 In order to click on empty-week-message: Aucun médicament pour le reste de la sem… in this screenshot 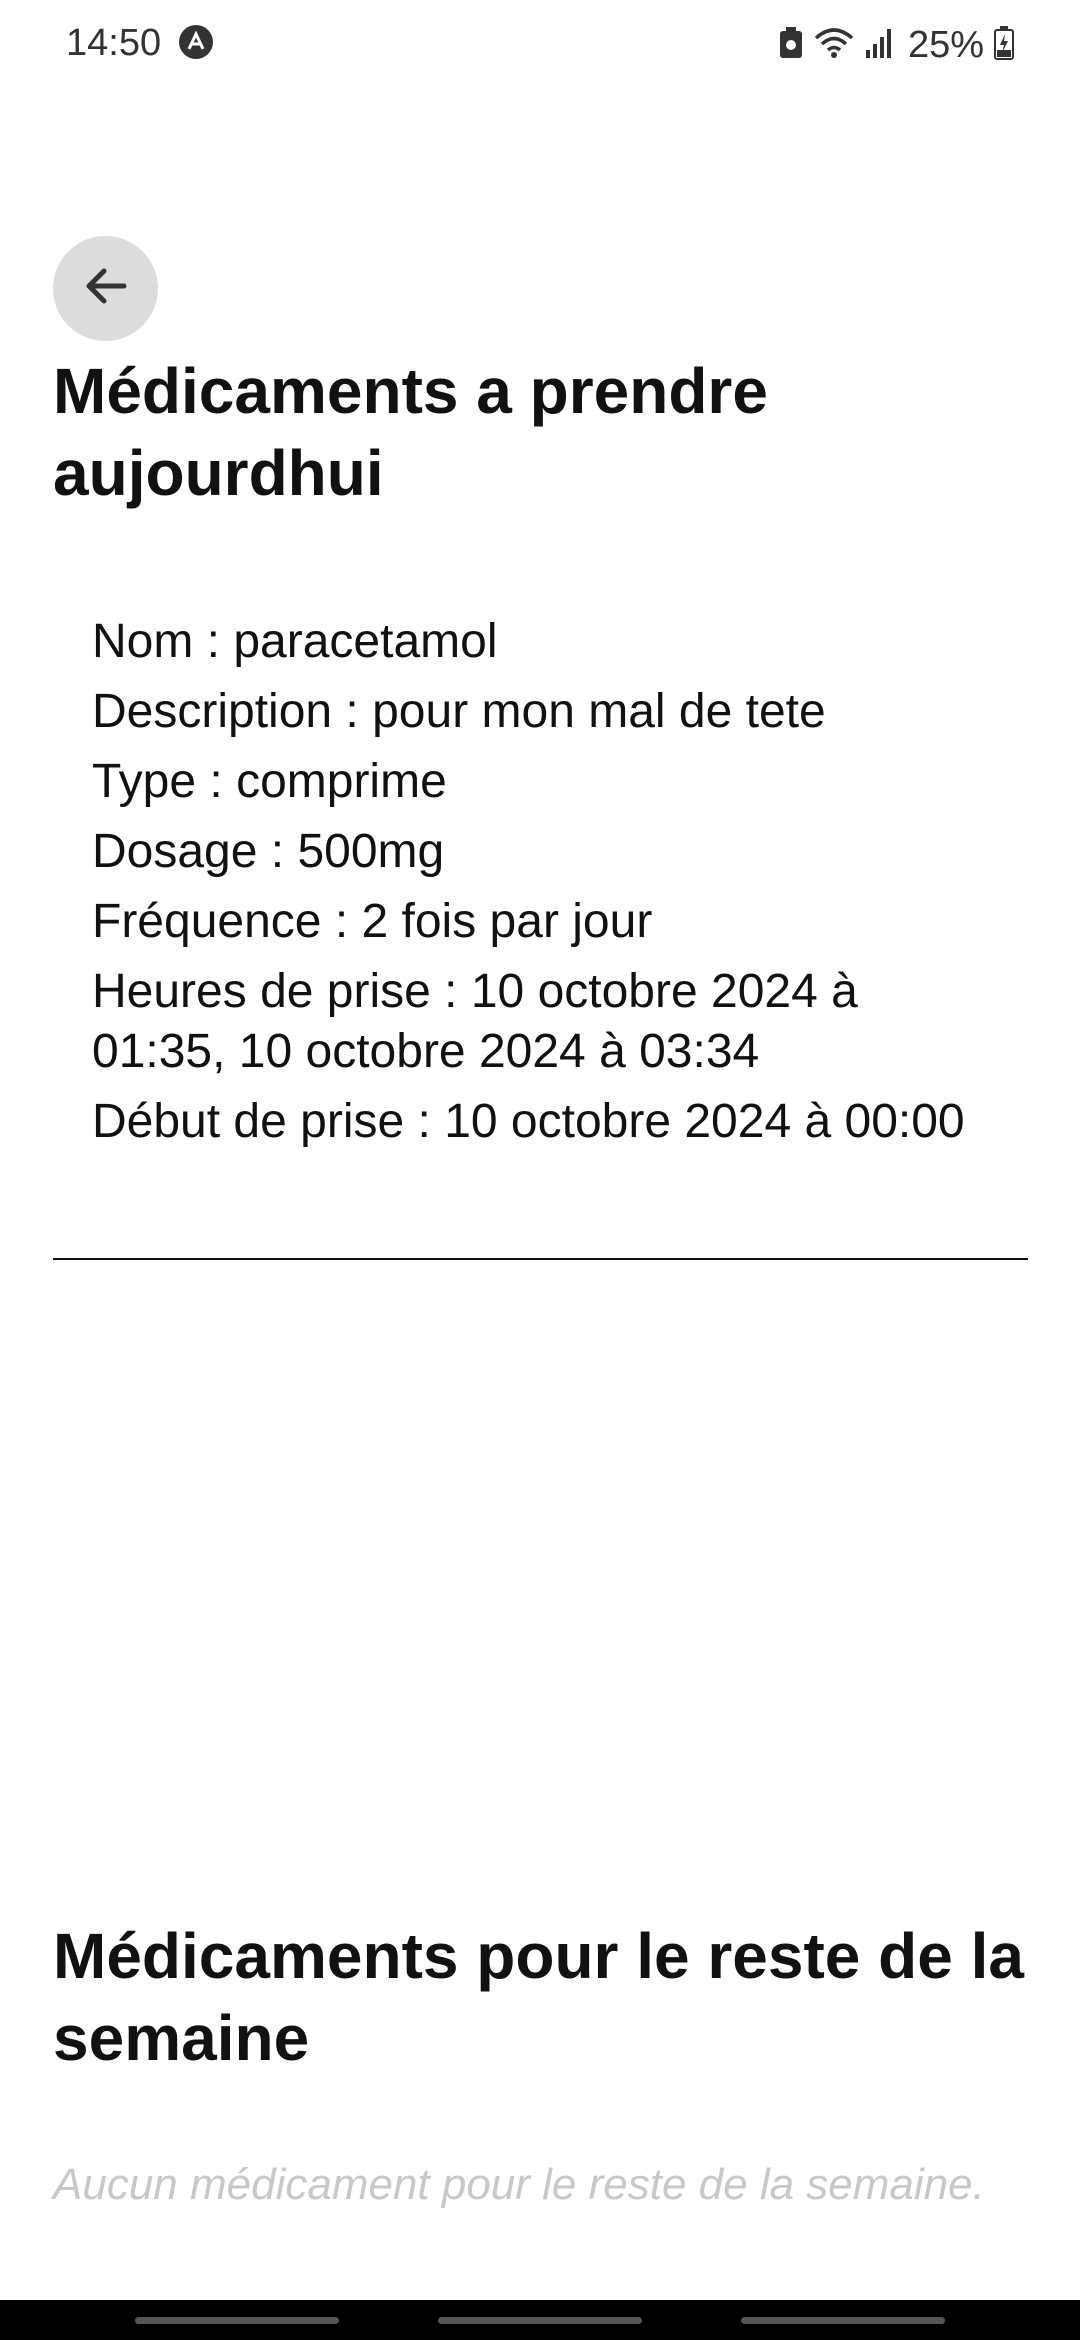, I will do `click(519, 2184)`.